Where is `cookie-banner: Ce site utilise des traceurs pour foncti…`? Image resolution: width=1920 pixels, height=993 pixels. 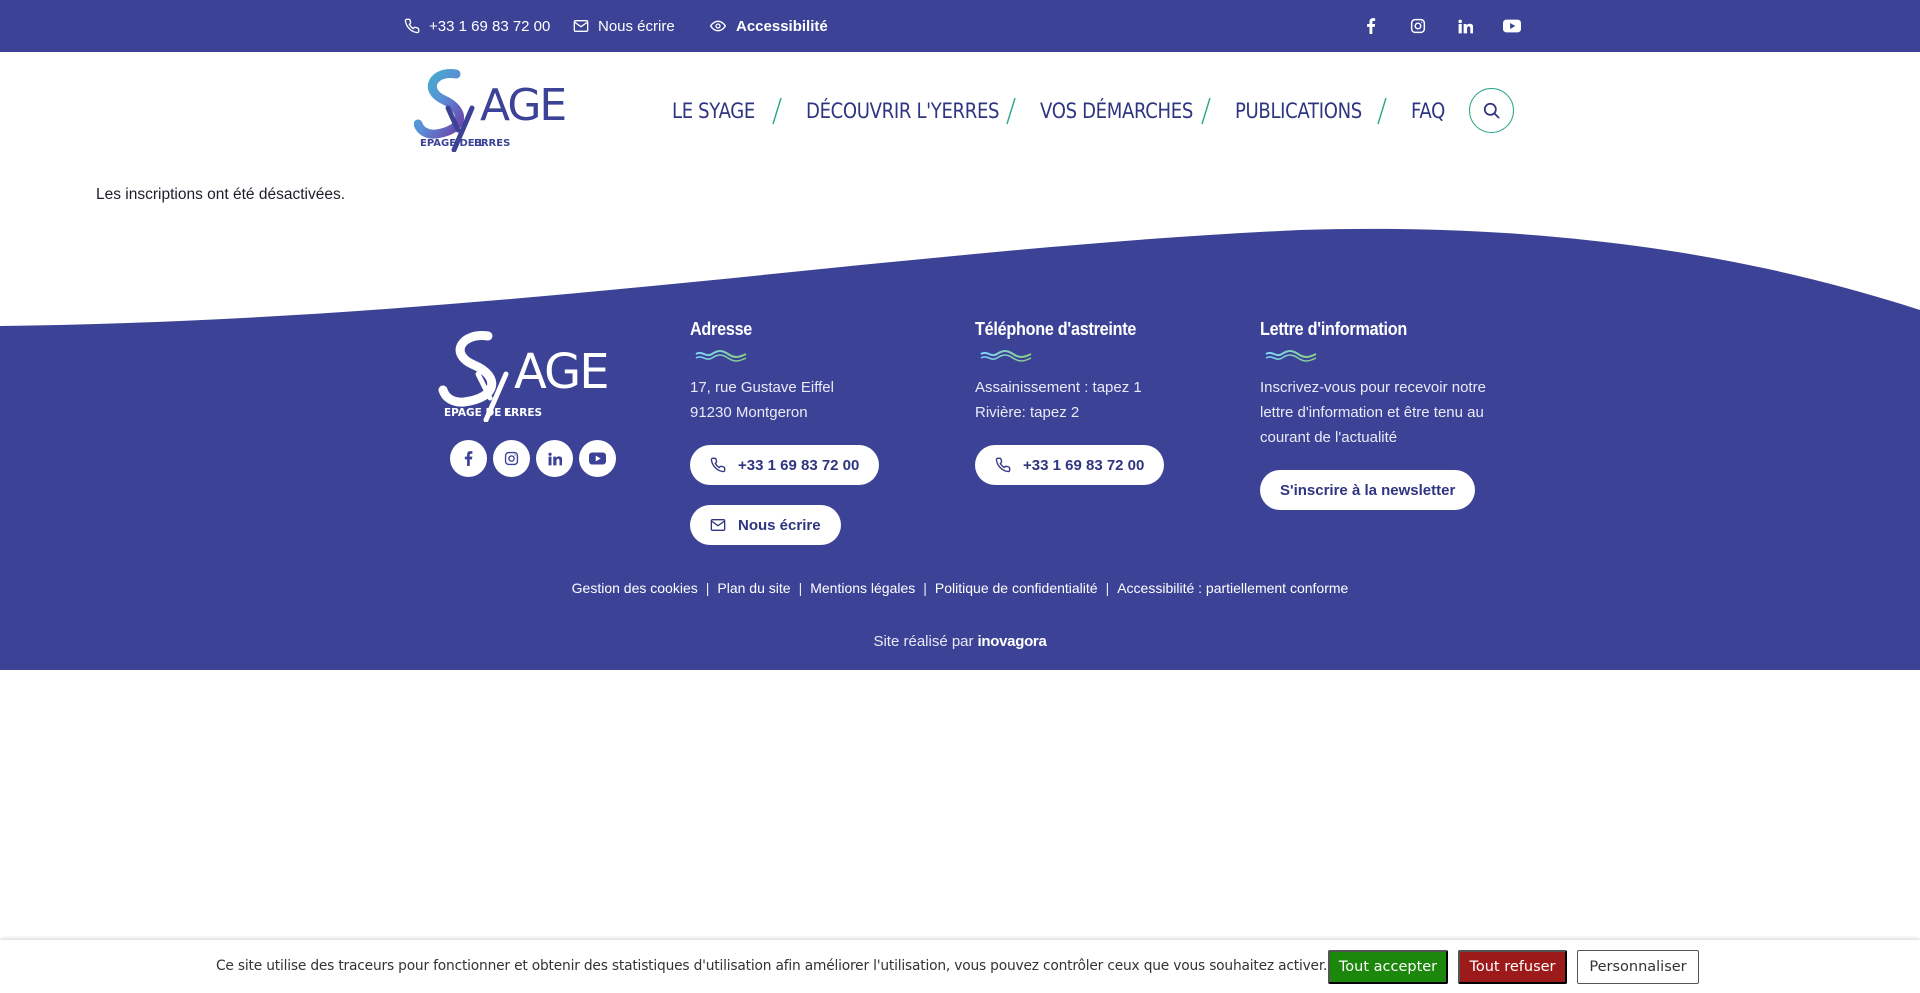 cookie-banner: Ce site utilise des traceurs pour foncti… is located at coordinates (960, 966).